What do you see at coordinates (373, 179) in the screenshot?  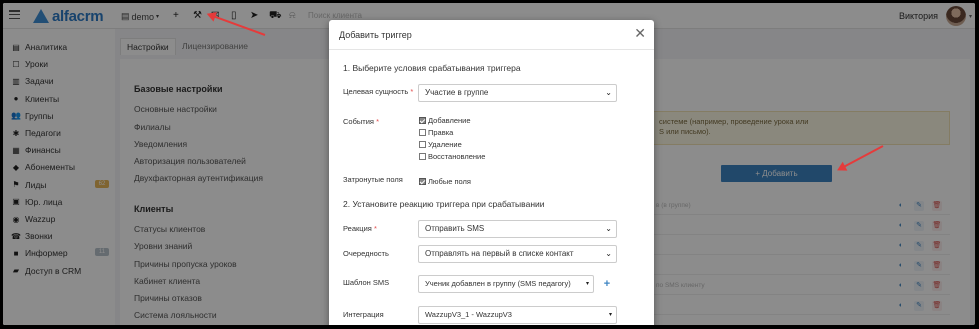 I see `fields-label: Затронутые поля` at bounding box center [373, 179].